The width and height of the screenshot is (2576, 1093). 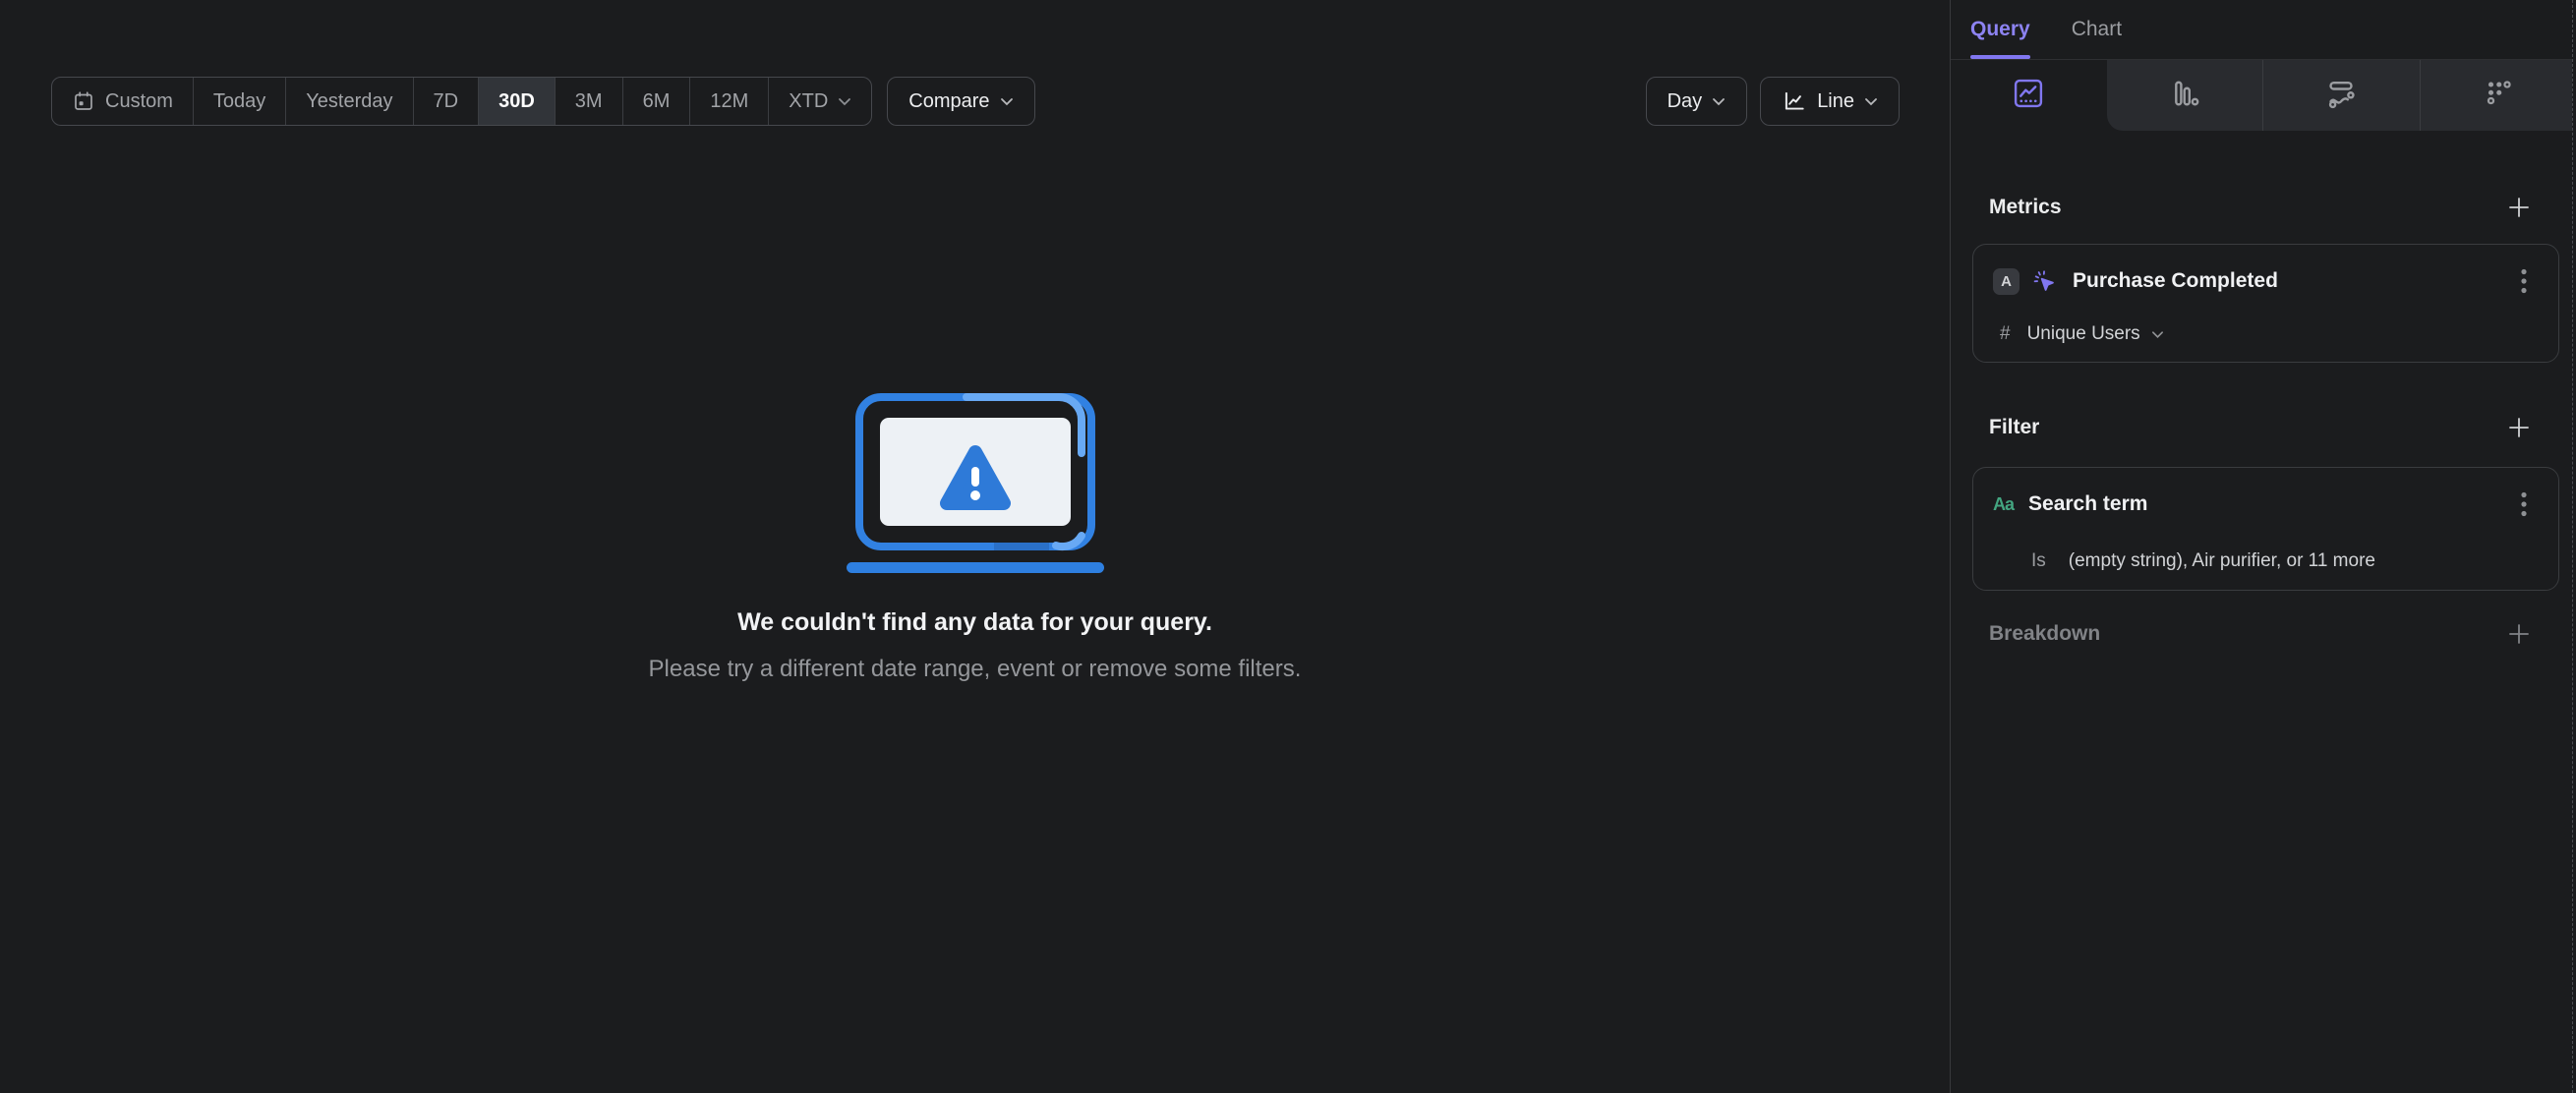 I want to click on compare-button: Compare, so click(x=961, y=101).